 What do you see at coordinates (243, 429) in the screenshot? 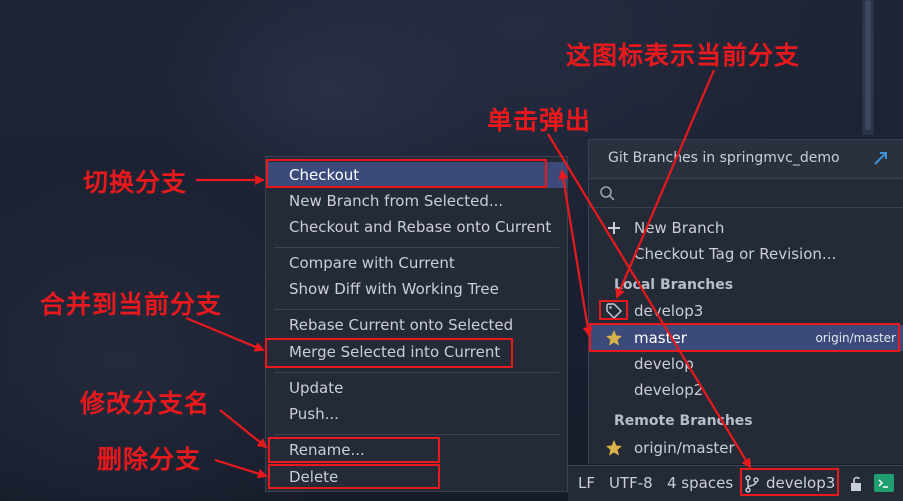
I see `arrow-rename` at bounding box center [243, 429].